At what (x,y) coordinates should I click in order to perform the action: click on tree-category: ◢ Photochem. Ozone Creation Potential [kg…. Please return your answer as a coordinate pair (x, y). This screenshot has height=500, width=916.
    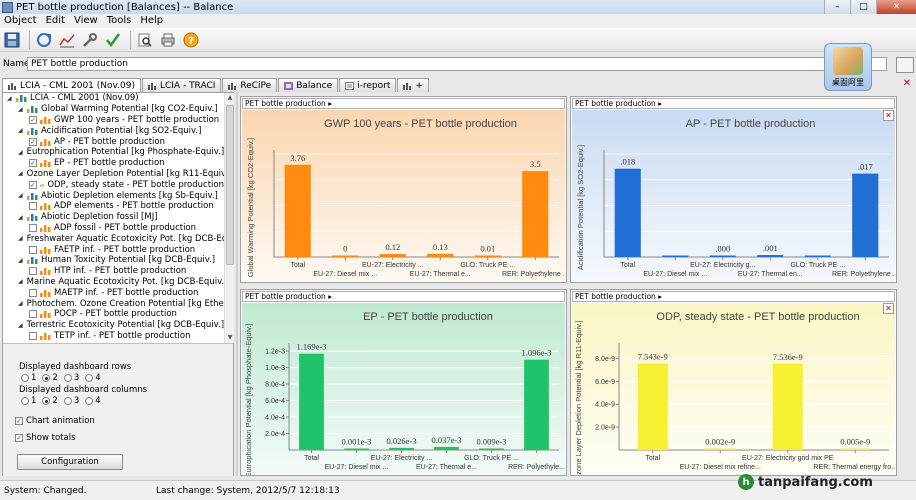
    Looking at the image, I should click on (113, 303).